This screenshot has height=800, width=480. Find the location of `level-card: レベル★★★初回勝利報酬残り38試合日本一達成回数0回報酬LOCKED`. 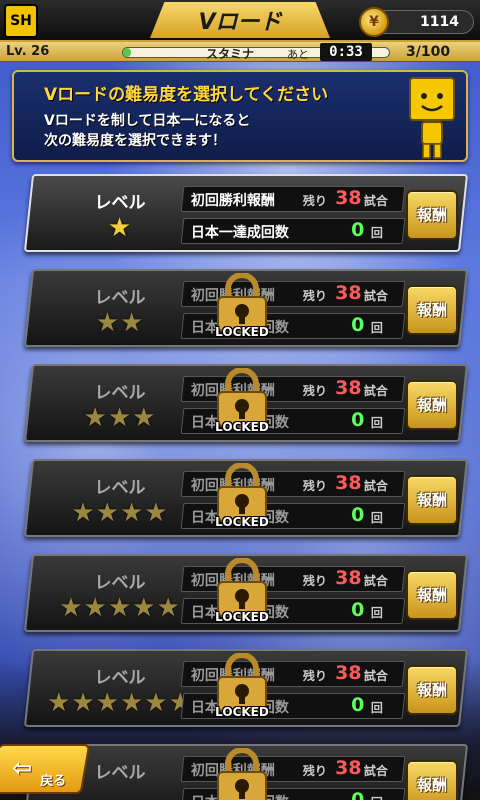

level-card: レベル★★★初回勝利報酬残り38試合日本一達成回数0回報酬LOCKED is located at coordinates (246, 403).